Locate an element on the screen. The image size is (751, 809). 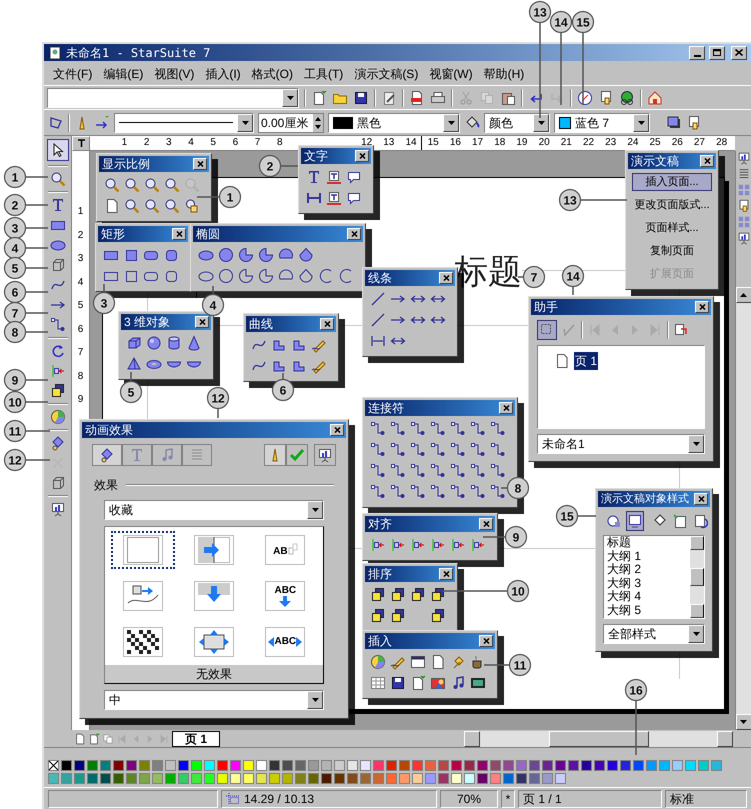
menu-item: 编辑(E) is located at coordinates (123, 74).